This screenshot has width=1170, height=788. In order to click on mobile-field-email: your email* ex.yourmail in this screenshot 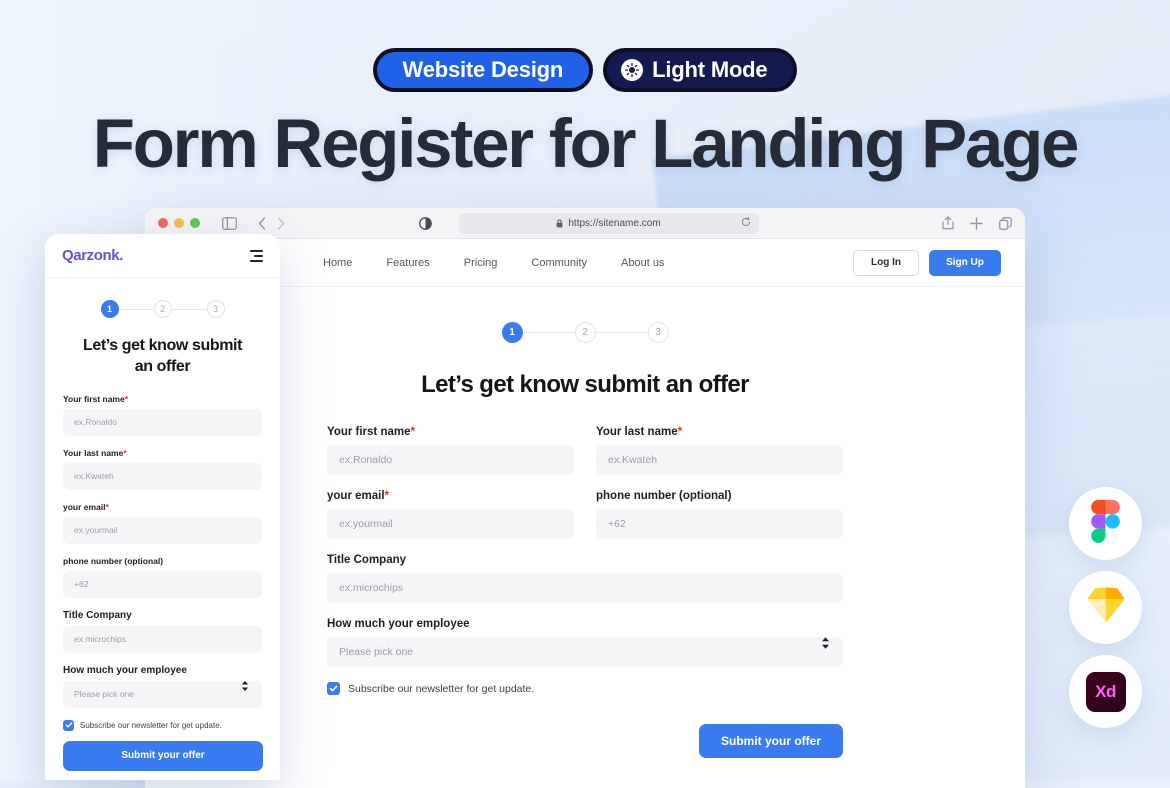, I will do `click(162, 523)`.